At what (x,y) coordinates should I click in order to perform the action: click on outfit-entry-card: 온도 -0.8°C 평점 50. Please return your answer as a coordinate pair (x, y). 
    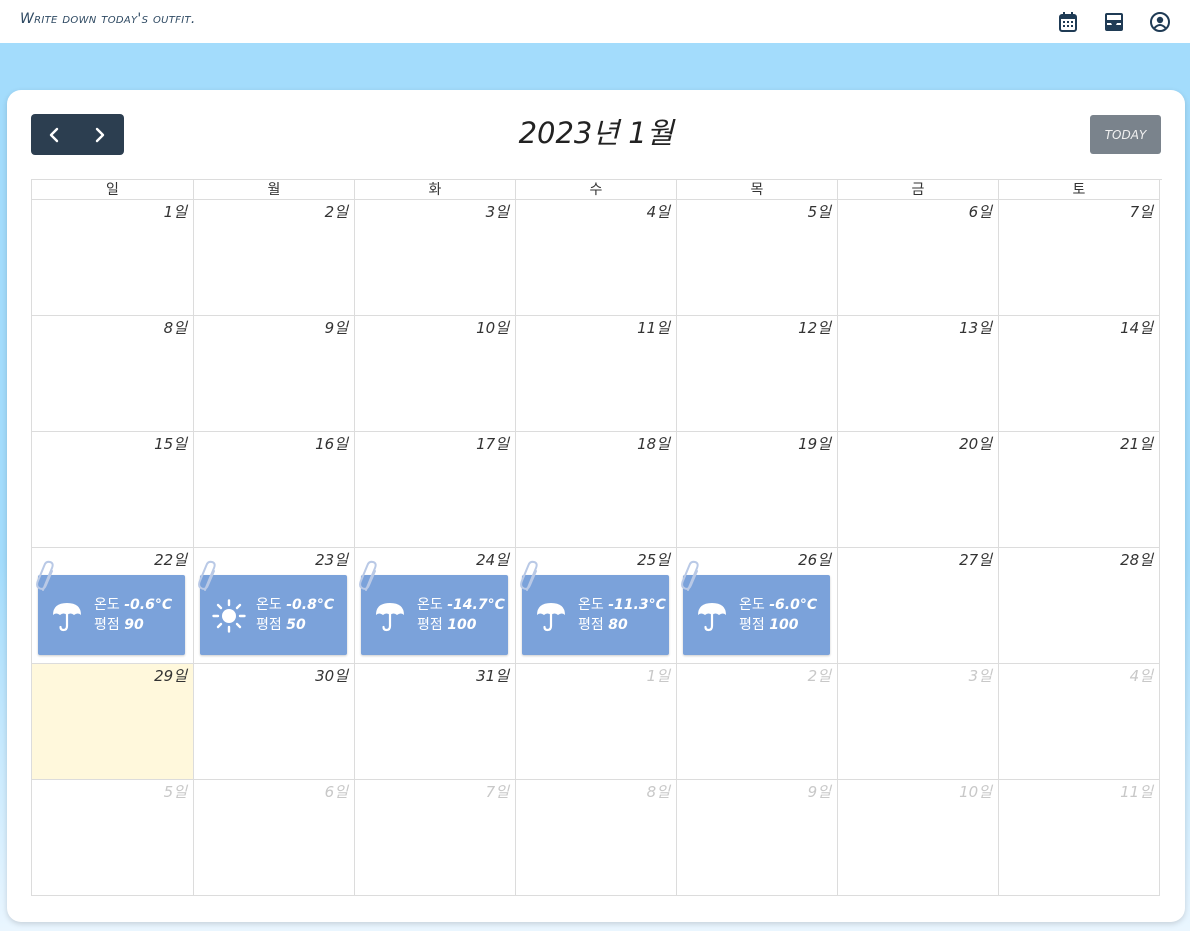
    Looking at the image, I should click on (272, 607).